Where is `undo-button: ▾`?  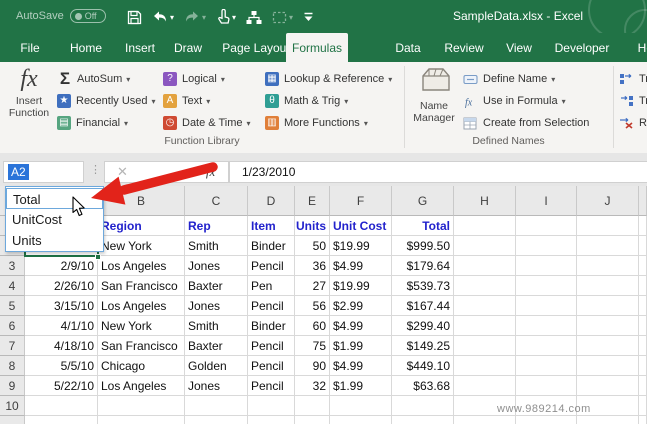 undo-button: ▾ is located at coordinates (163, 17).